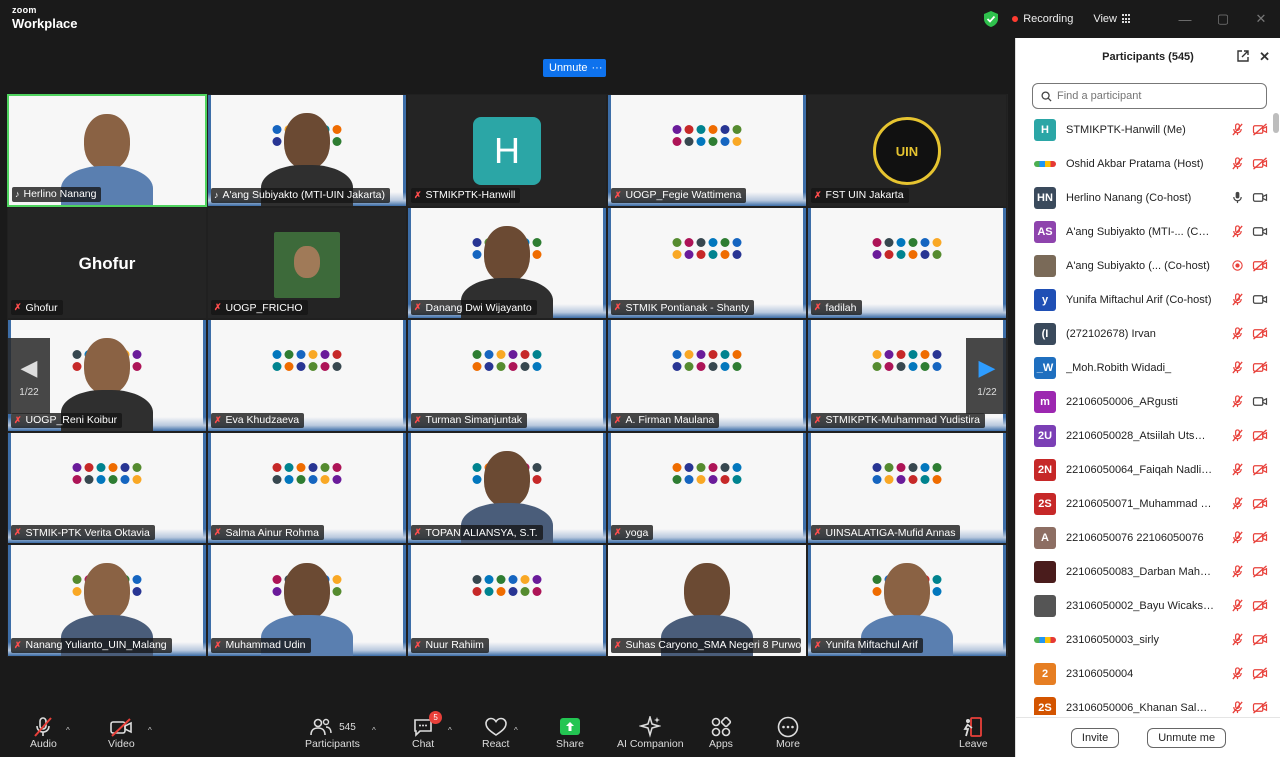 Image resolution: width=1280 pixels, height=757 pixels. Describe the element at coordinates (1042, 19) in the screenshot. I see `recording-indicator: Recording` at that location.